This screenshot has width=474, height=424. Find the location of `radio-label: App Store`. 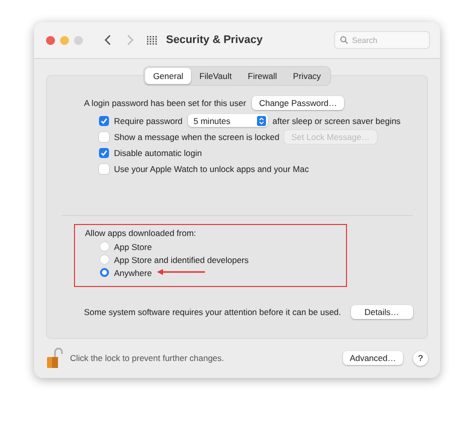

radio-label: App Store is located at coordinates (133, 247).